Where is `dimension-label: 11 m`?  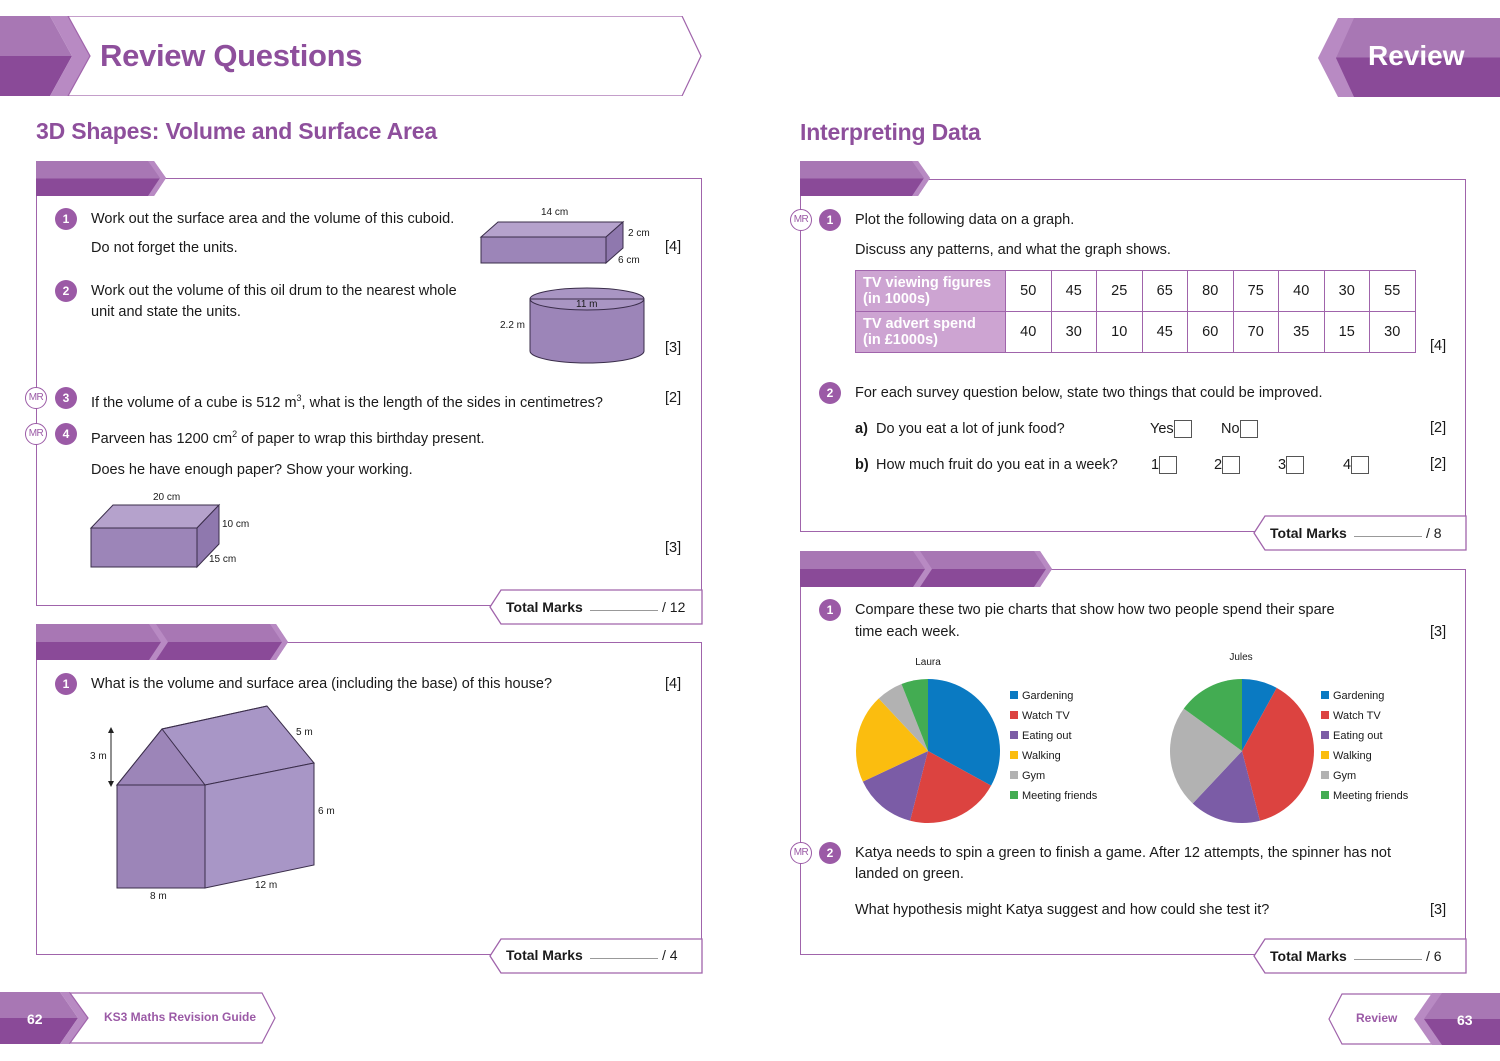
dimension-label: 11 m is located at coordinates (587, 304).